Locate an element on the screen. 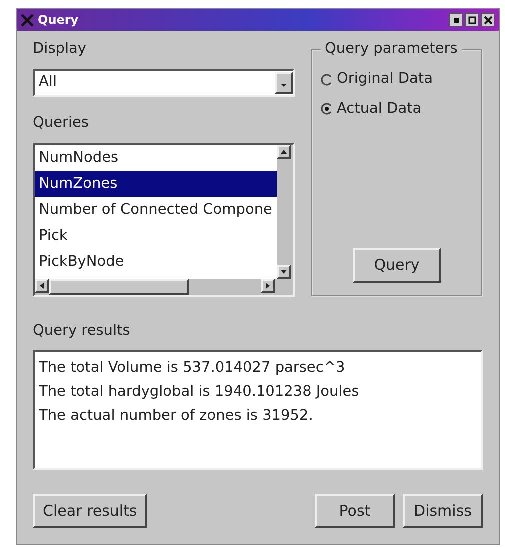 Image resolution: width=505 pixels, height=547 pixels. dialog-button: Dismiss is located at coordinates (443, 511).